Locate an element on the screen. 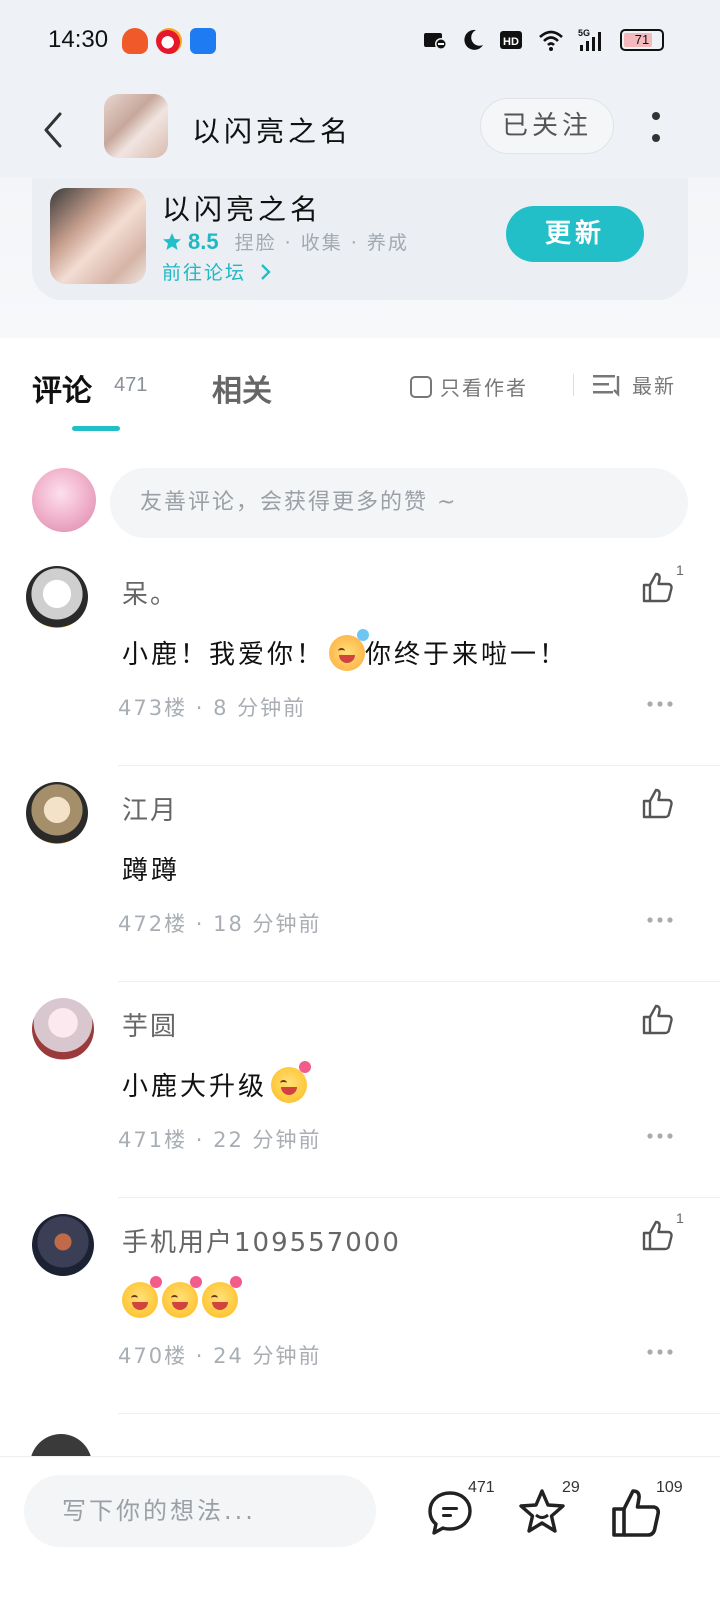 The width and height of the screenshot is (720, 1600). comment-text-part: 你终于来啦一！ is located at coordinates (467, 655).